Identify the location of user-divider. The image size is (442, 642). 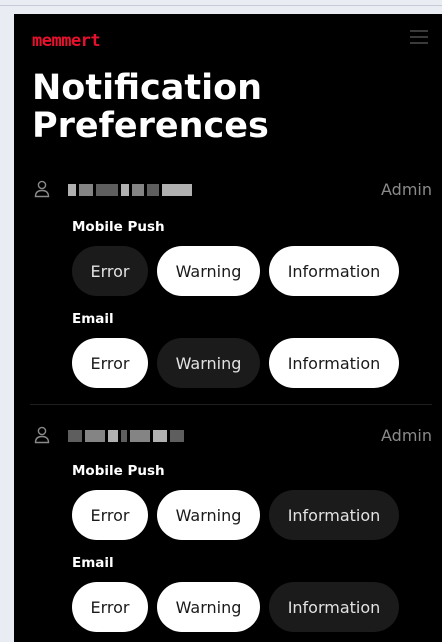
(231, 404).